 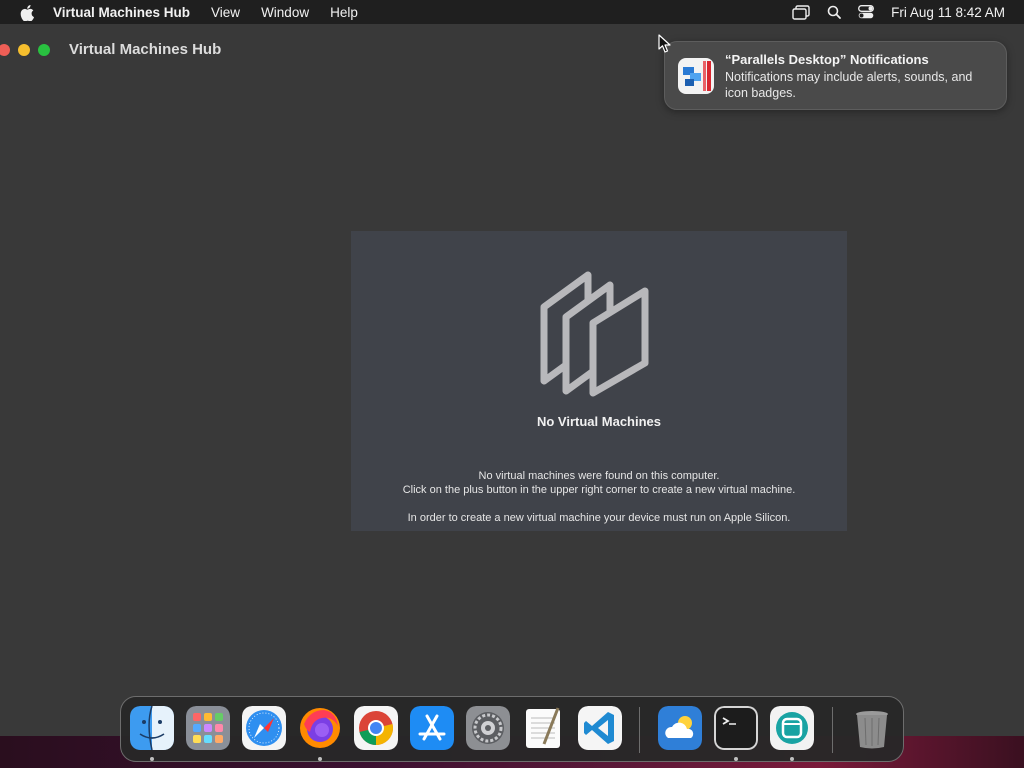 What do you see at coordinates (512, 729) in the screenshot?
I see `dock` at bounding box center [512, 729].